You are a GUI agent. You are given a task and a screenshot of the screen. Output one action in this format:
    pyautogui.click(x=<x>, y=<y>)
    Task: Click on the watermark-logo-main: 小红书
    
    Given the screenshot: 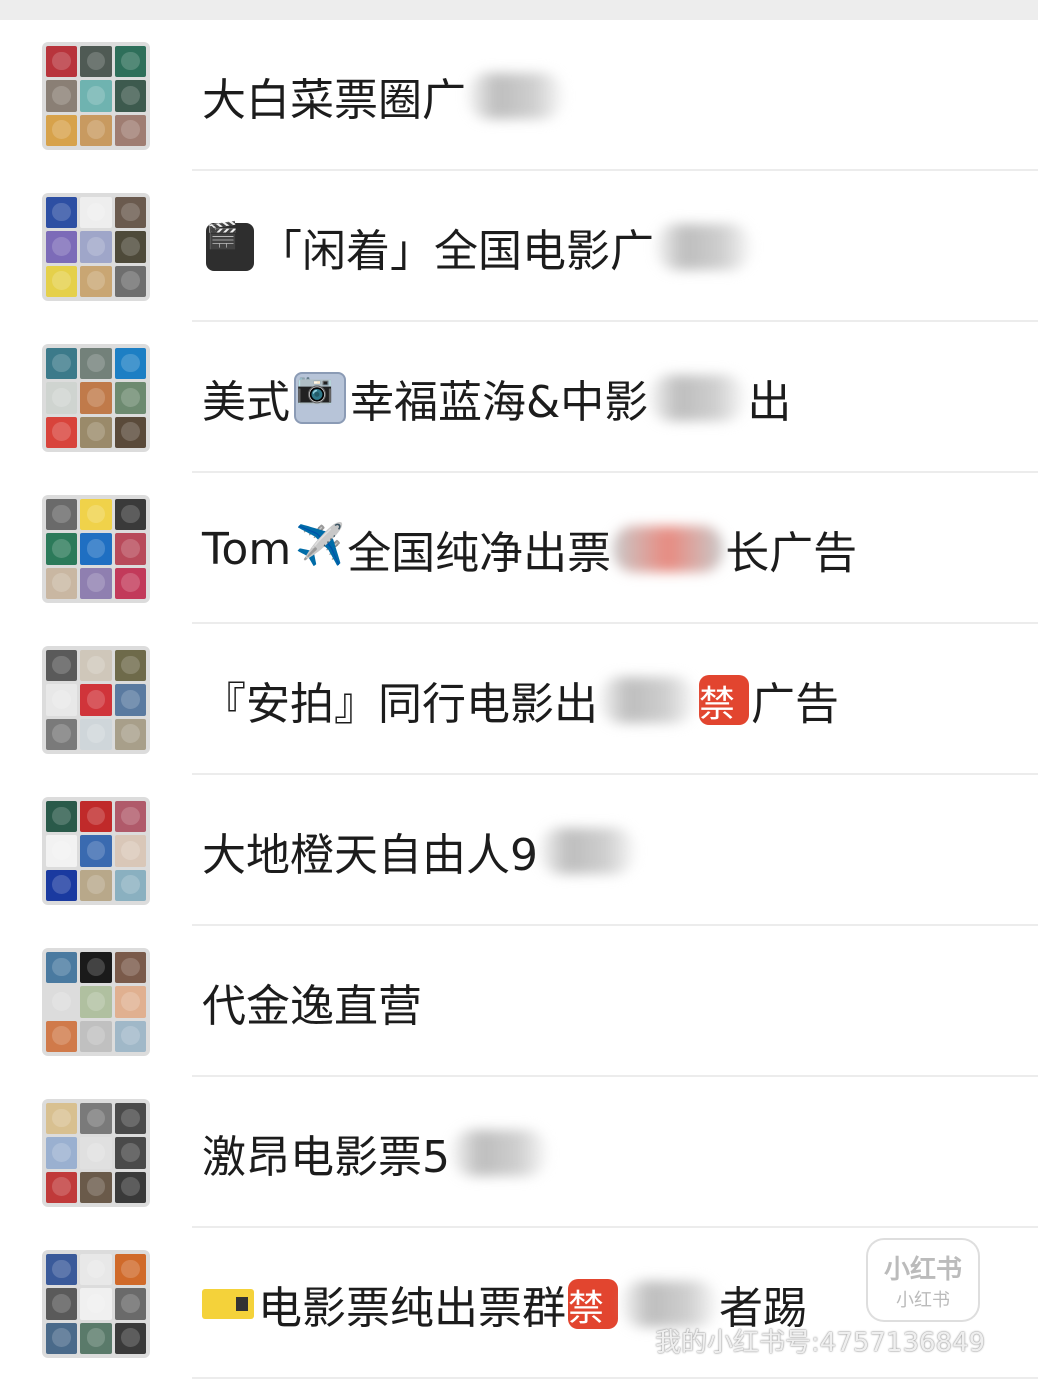 What is the action you would take?
    pyautogui.click(x=922, y=1269)
    